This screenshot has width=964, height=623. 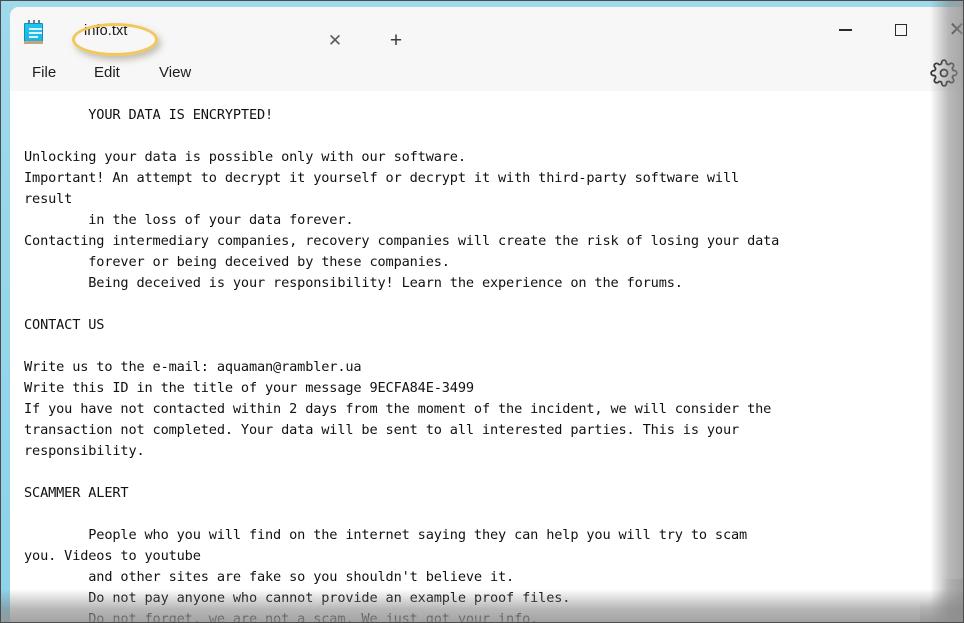 What do you see at coordinates (487, 31) in the screenshot?
I see `tab-strip: info.txt ✕ + ✕` at bounding box center [487, 31].